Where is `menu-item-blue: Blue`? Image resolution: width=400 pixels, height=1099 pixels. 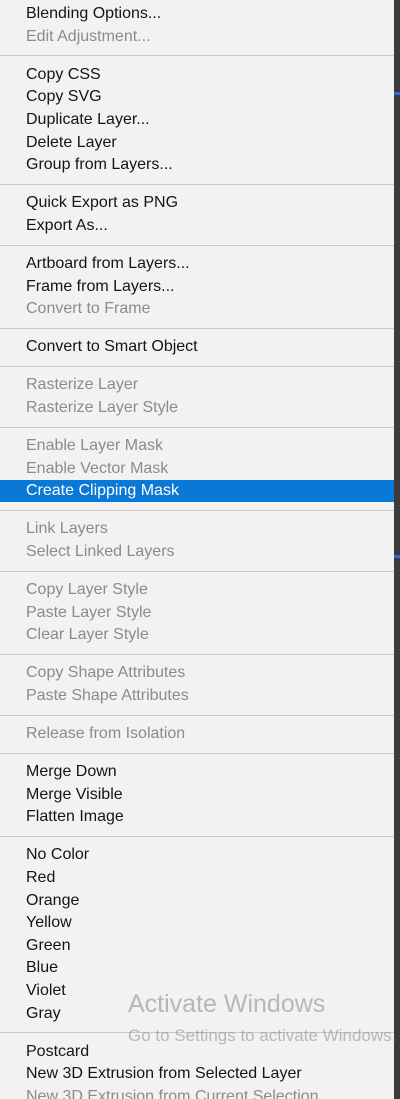
menu-item-blue: Blue is located at coordinates (197, 968).